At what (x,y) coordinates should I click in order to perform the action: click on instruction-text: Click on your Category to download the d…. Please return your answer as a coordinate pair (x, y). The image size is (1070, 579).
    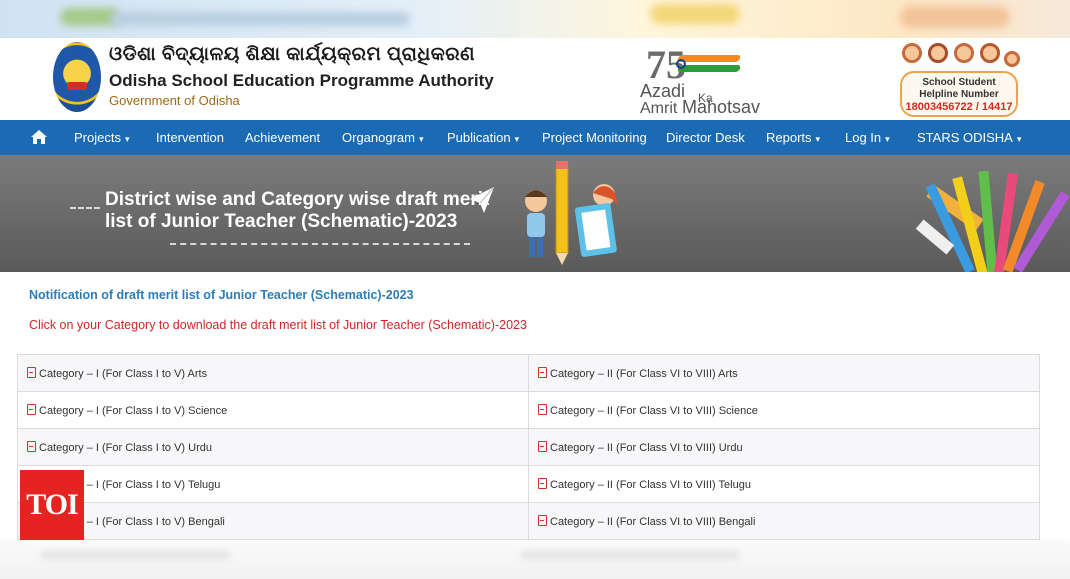
    Looking at the image, I should click on (278, 325).